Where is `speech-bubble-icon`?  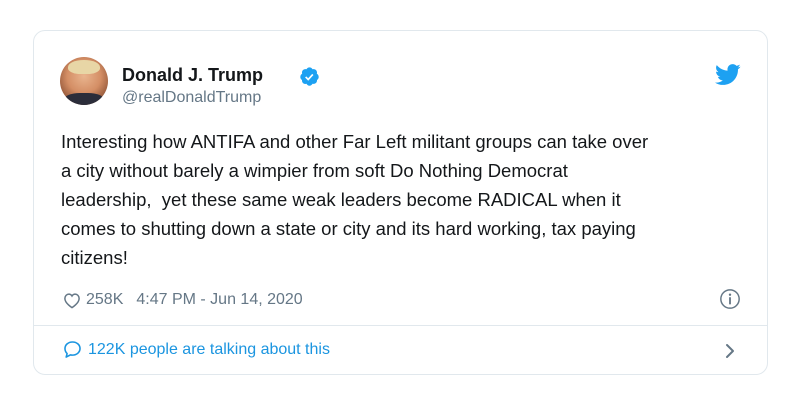
speech-bubble-icon is located at coordinates (72, 349).